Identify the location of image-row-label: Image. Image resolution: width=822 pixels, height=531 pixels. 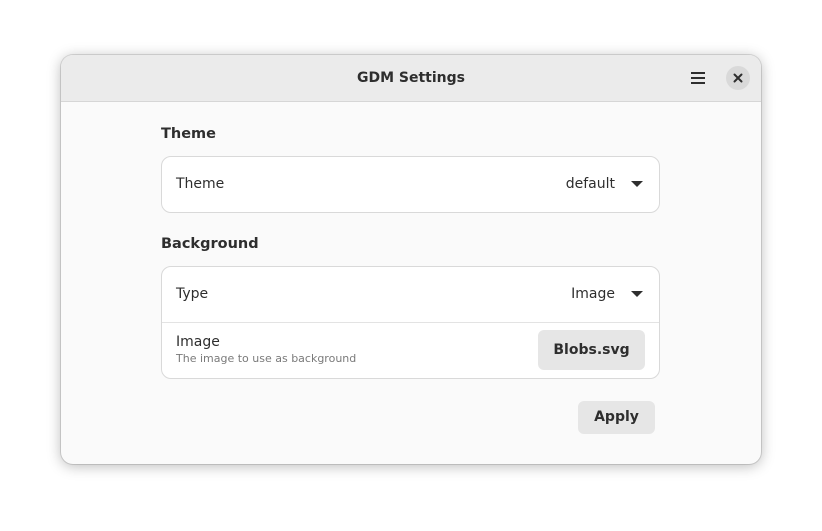
(198, 342).